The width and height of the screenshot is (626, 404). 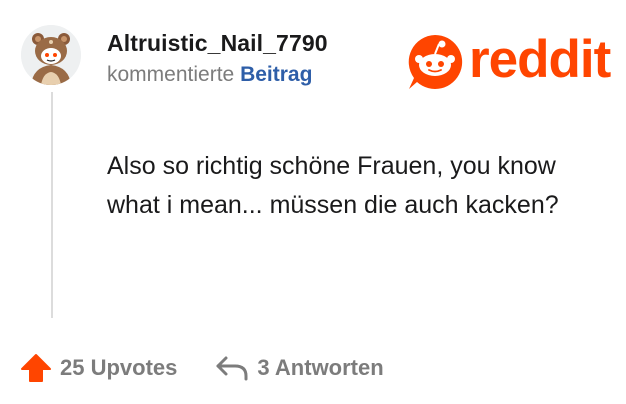 I want to click on reddit-logo: reddit, so click(x=508, y=60).